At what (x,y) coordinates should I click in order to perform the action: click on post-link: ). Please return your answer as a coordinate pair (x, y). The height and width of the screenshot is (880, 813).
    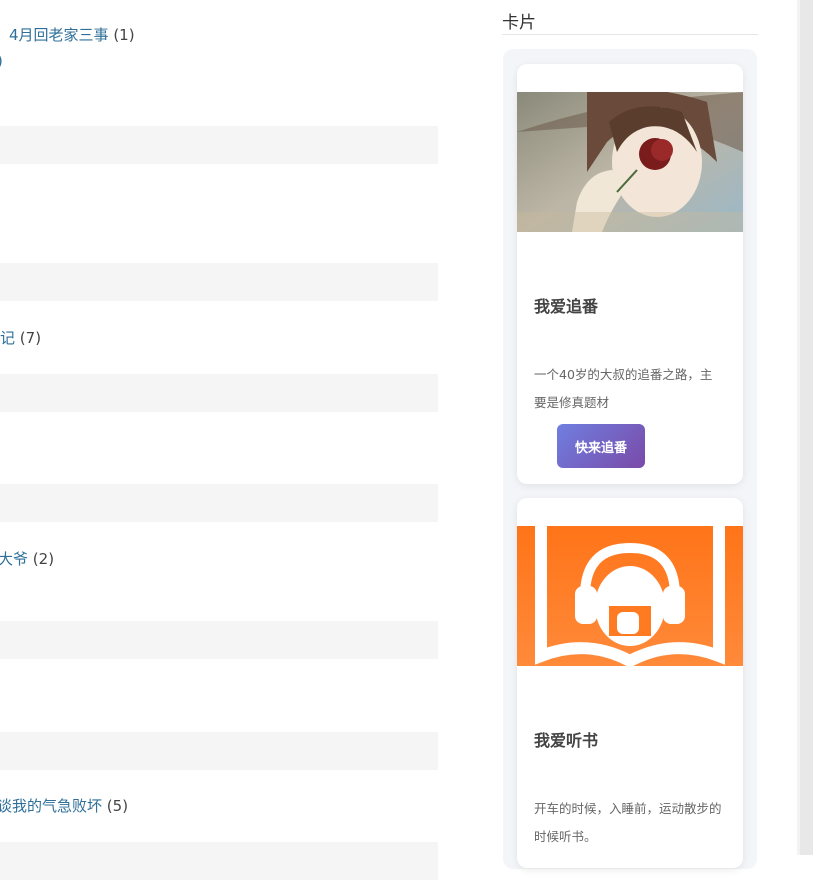
    Looking at the image, I should click on (1, 61).